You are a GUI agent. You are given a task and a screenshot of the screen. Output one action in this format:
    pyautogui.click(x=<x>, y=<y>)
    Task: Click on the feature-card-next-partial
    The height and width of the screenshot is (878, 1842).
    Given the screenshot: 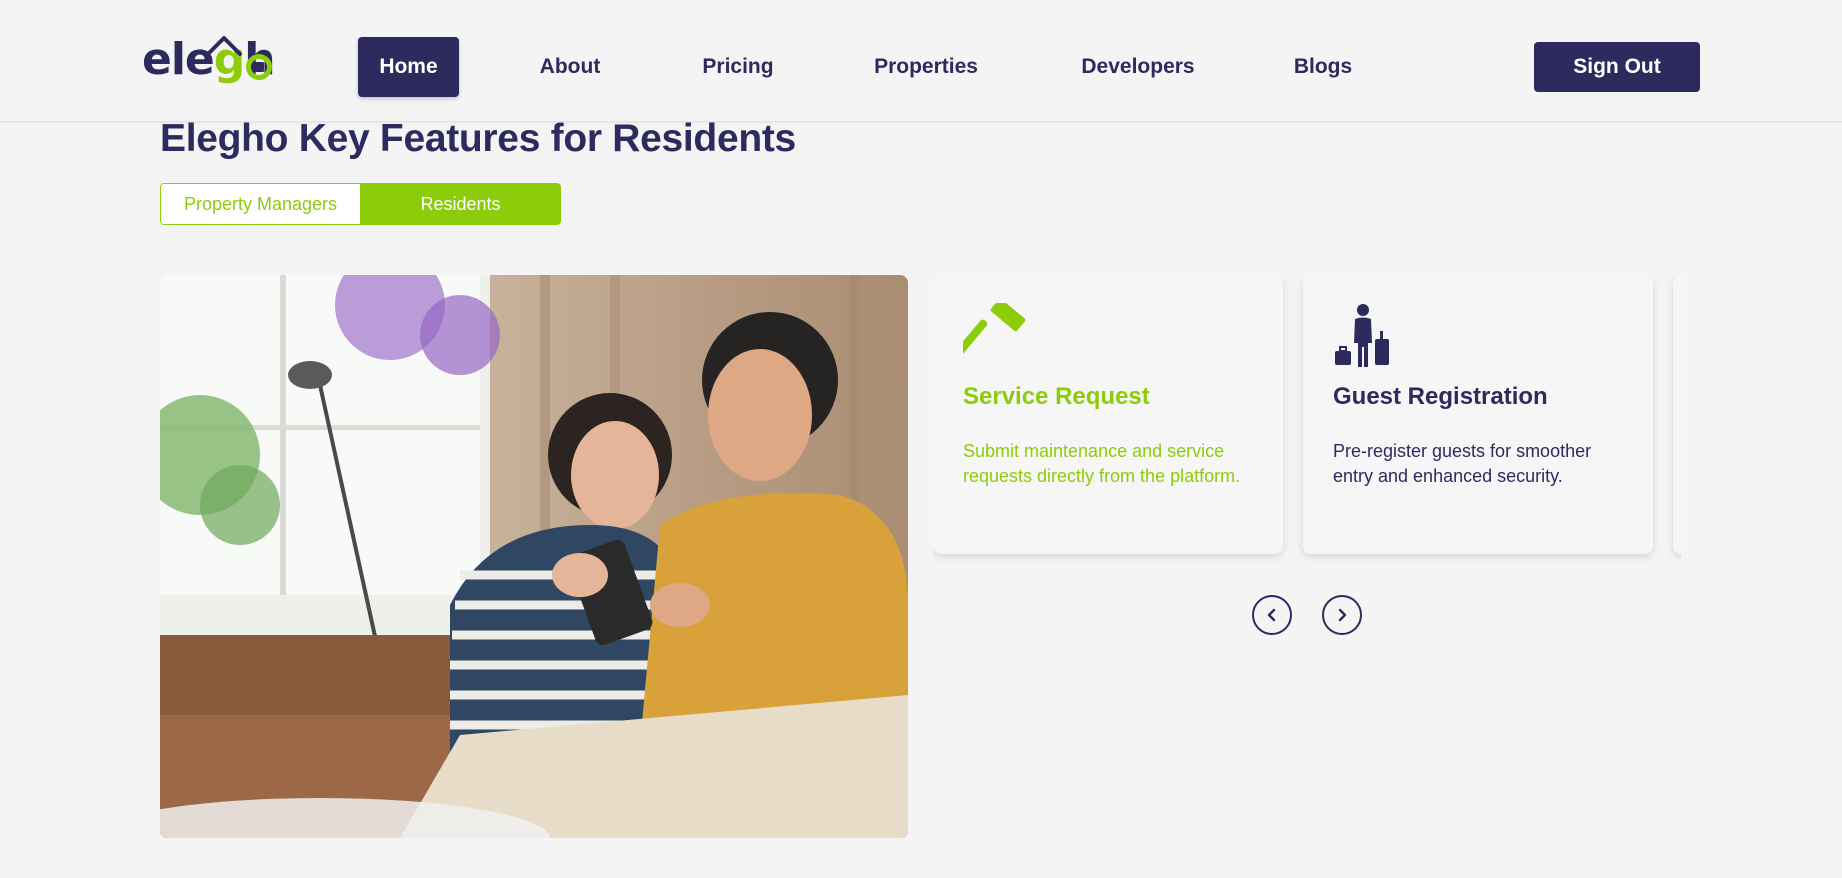 What is the action you would take?
    pyautogui.click(x=1677, y=414)
    